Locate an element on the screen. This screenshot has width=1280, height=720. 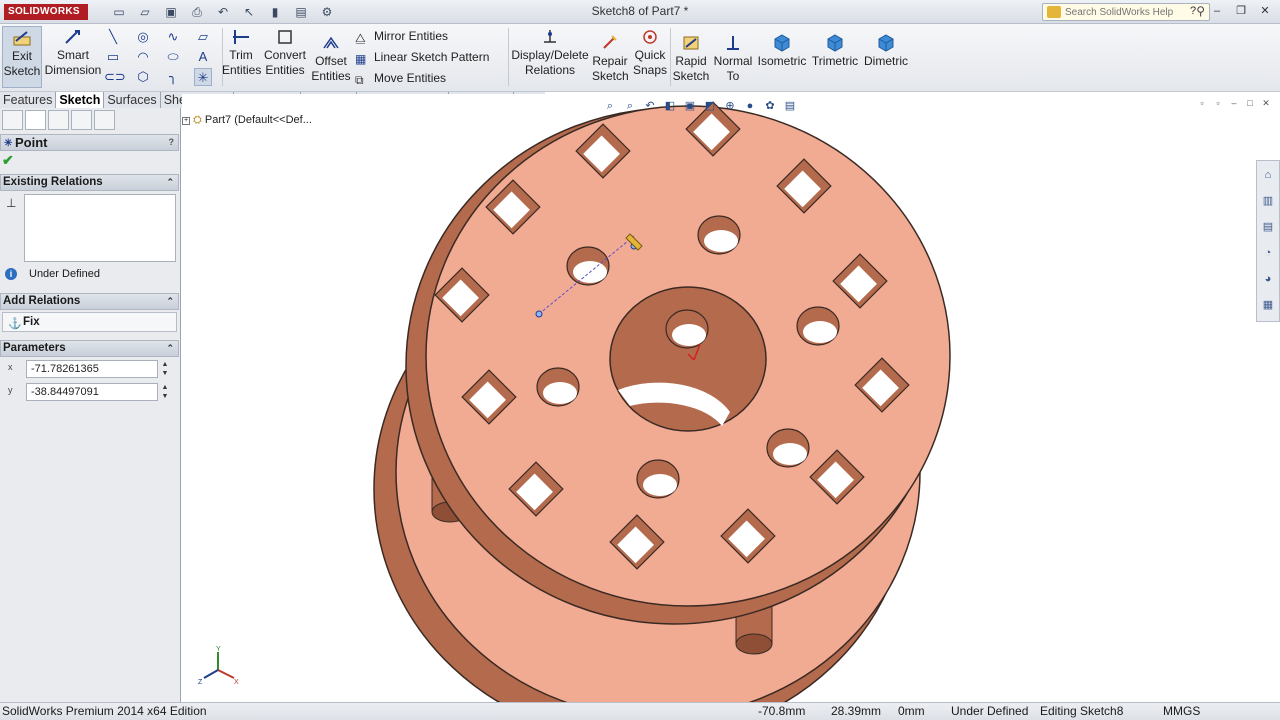
property-manager-tab is located at coordinates (35, 120).